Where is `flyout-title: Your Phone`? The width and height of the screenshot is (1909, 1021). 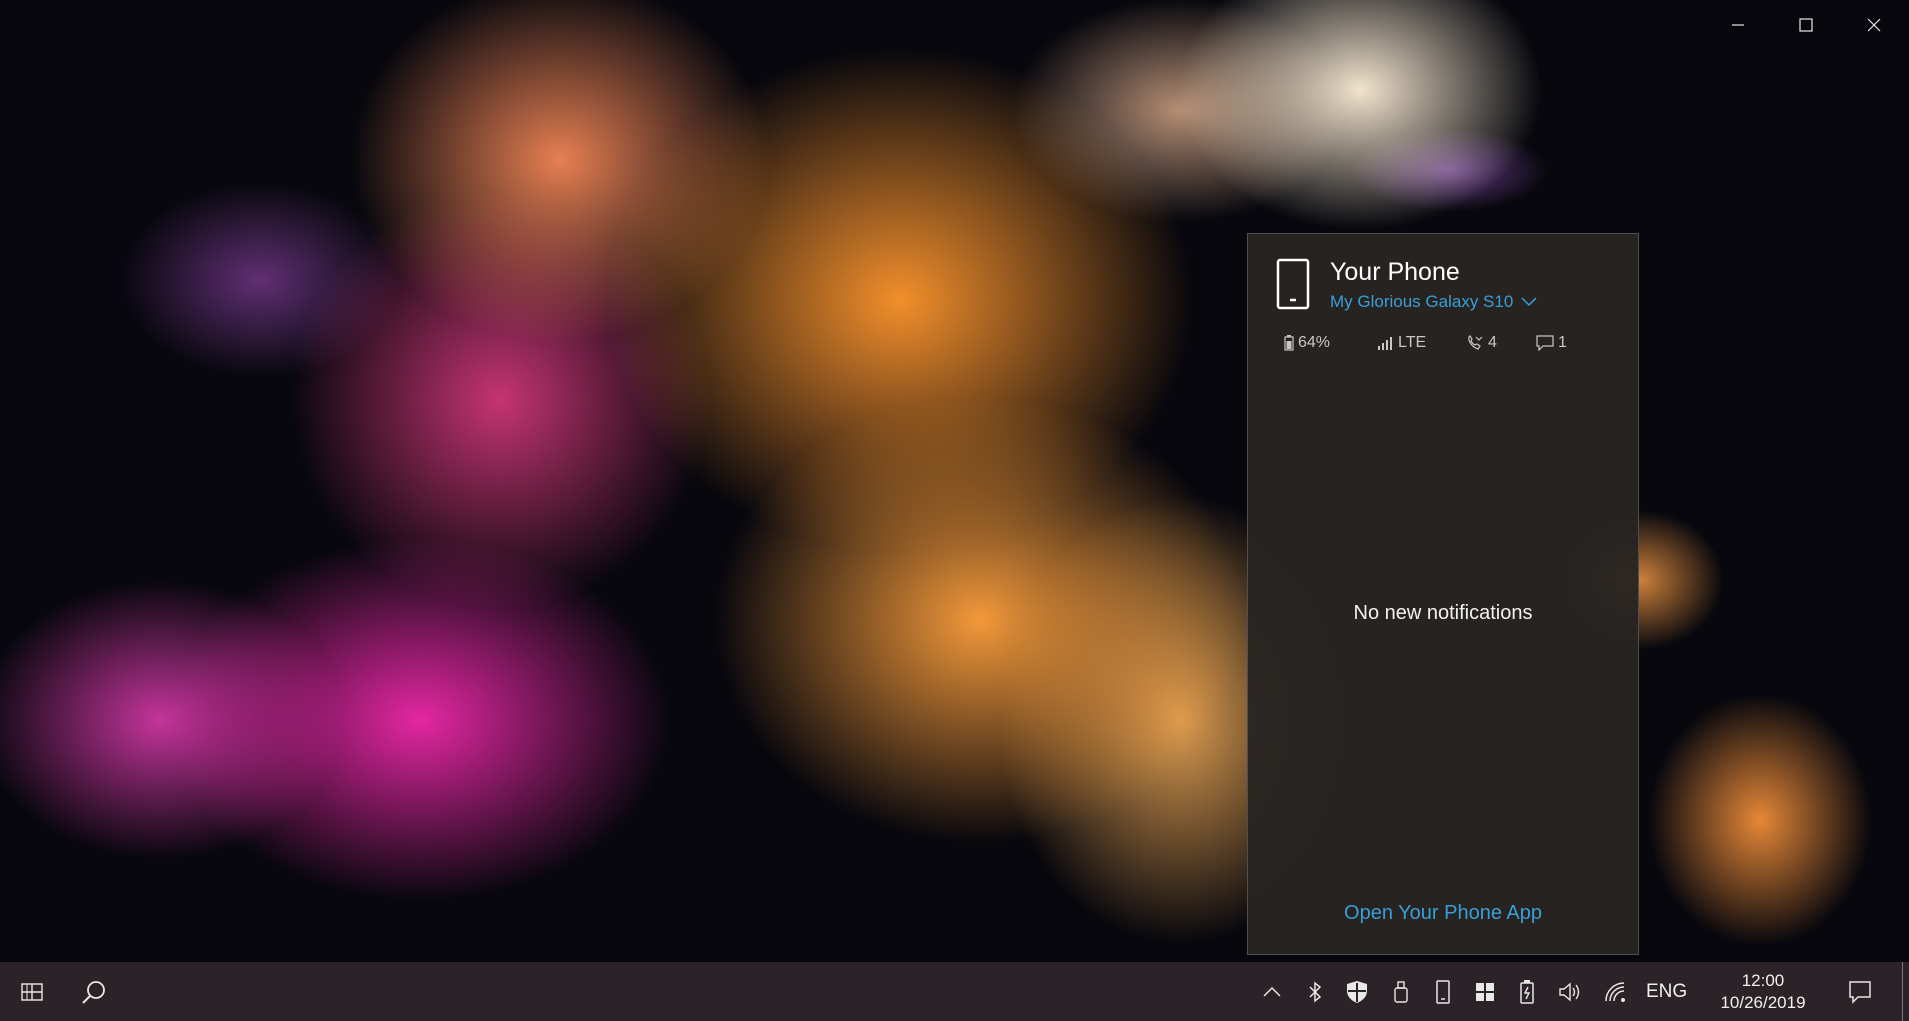 flyout-title: Your Phone is located at coordinates (1395, 272).